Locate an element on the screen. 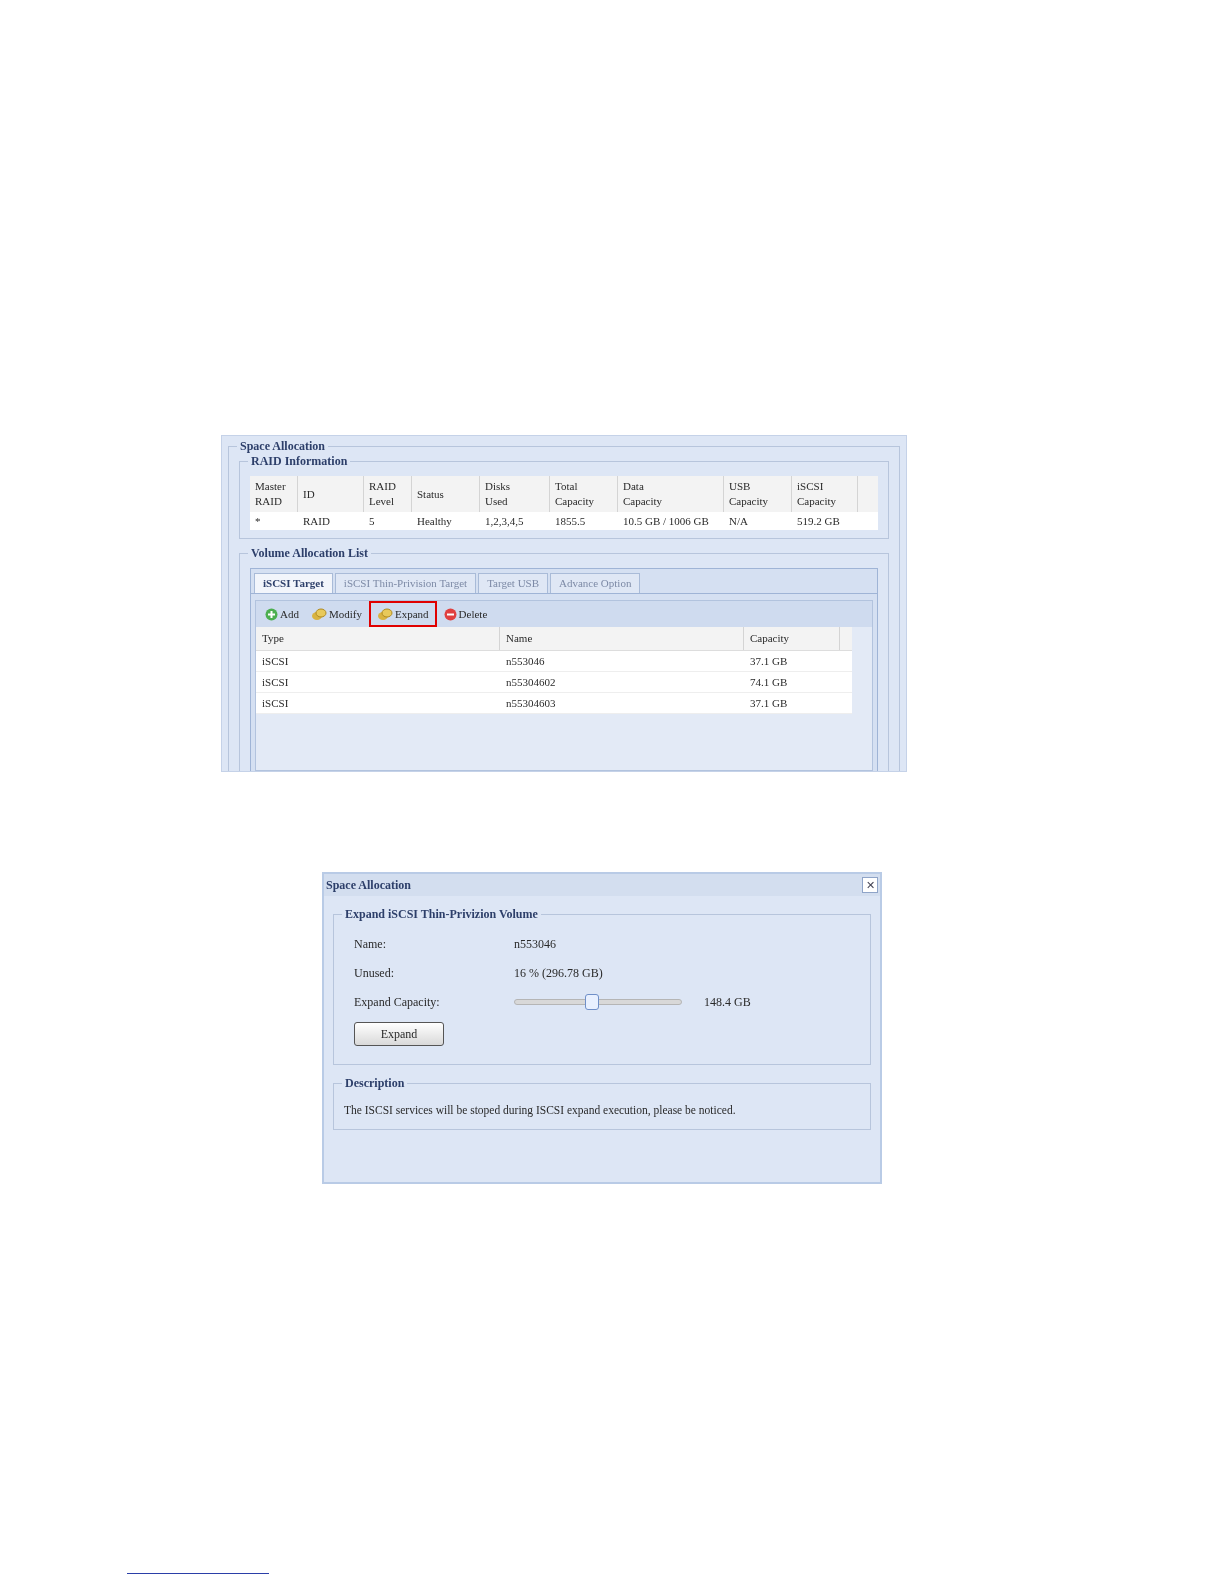  column-header: USB Capacity is located at coordinates (749, 494).